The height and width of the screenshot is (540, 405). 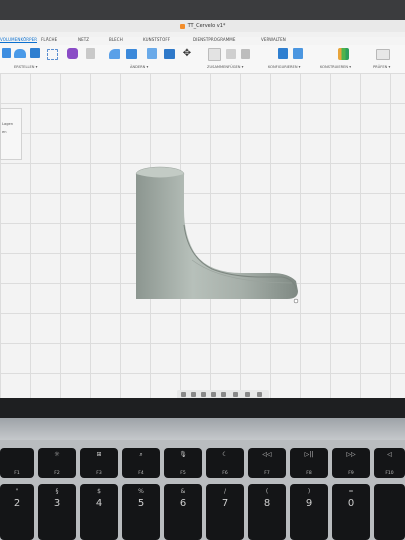 What do you see at coordinates (99, 454) in the screenshot?
I see `mission-control-icon: ⊞` at bounding box center [99, 454].